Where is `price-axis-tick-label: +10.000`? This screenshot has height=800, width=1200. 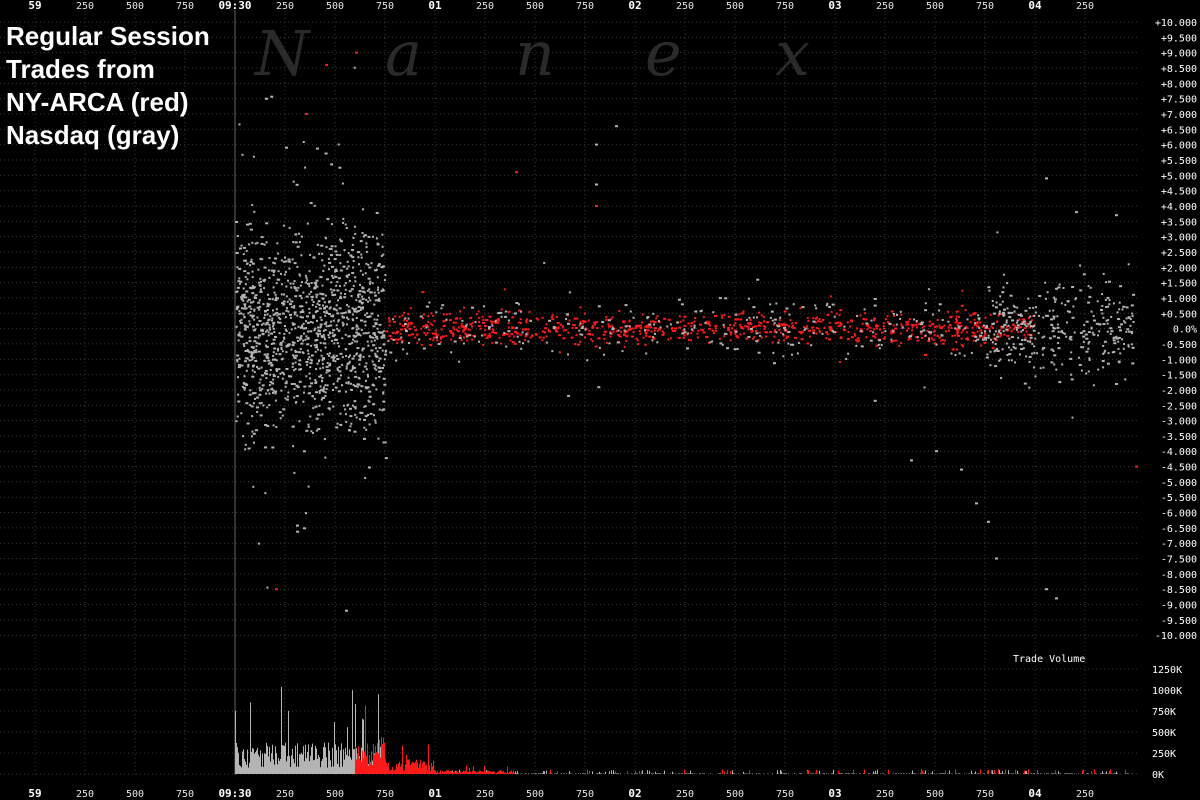
price-axis-tick-label: +10.000 is located at coordinates (1176, 23).